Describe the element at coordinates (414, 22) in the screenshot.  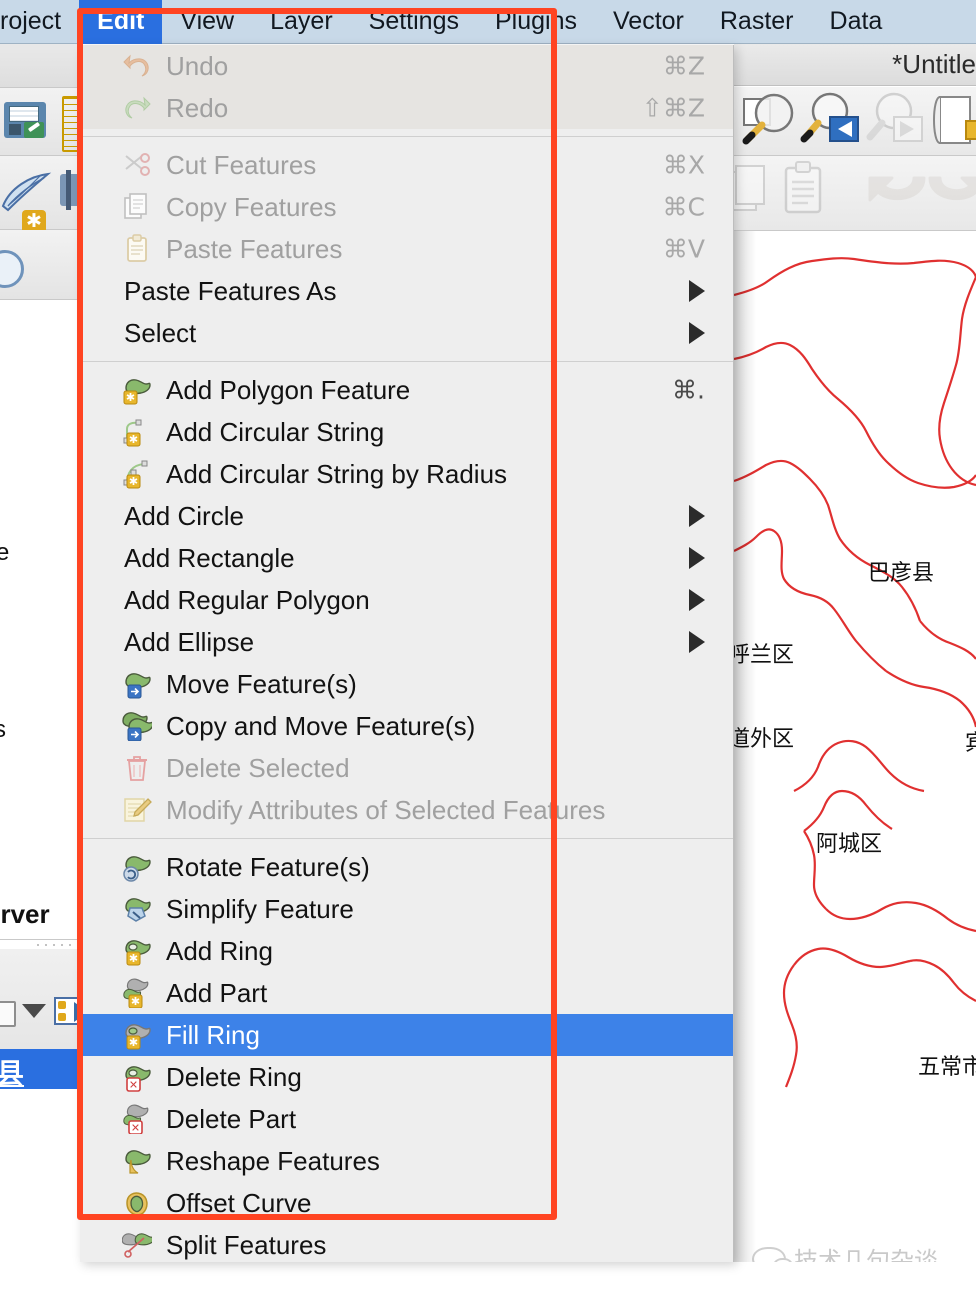
I see `menubar-item-settings: Settings` at that location.